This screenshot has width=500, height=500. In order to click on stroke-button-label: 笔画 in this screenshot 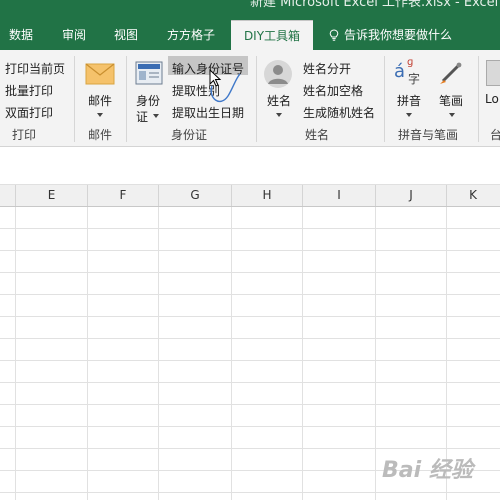, I will do `click(451, 101)`.